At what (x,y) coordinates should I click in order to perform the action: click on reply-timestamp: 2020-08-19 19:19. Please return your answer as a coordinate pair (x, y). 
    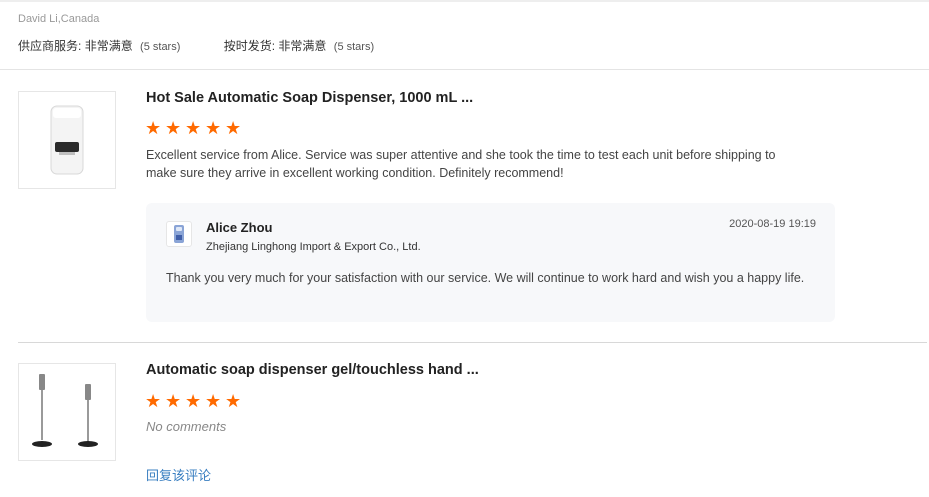
    Looking at the image, I should click on (772, 224).